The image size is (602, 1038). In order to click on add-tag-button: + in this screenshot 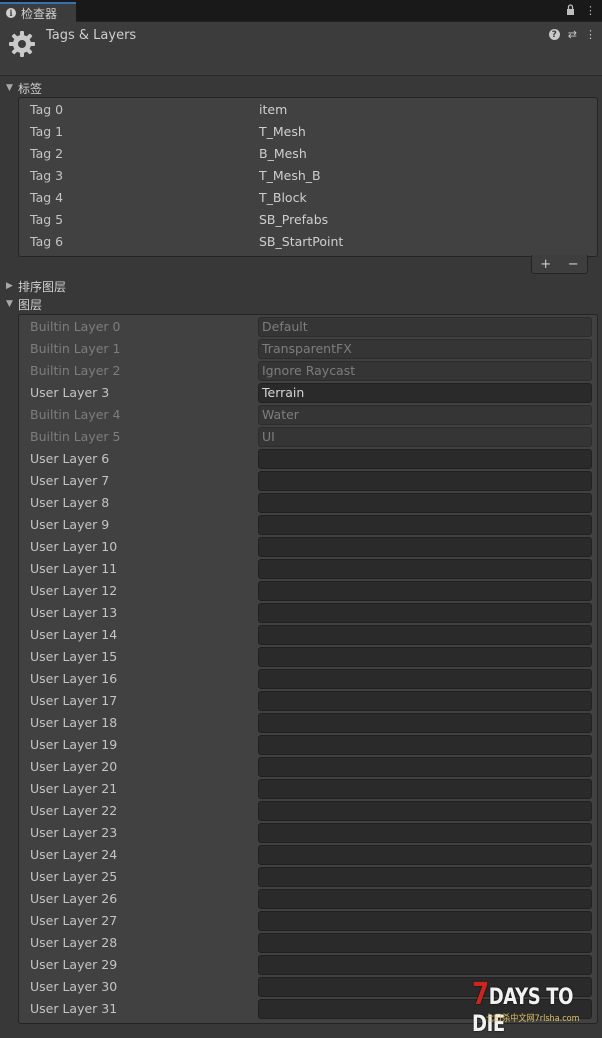, I will do `click(545, 264)`.